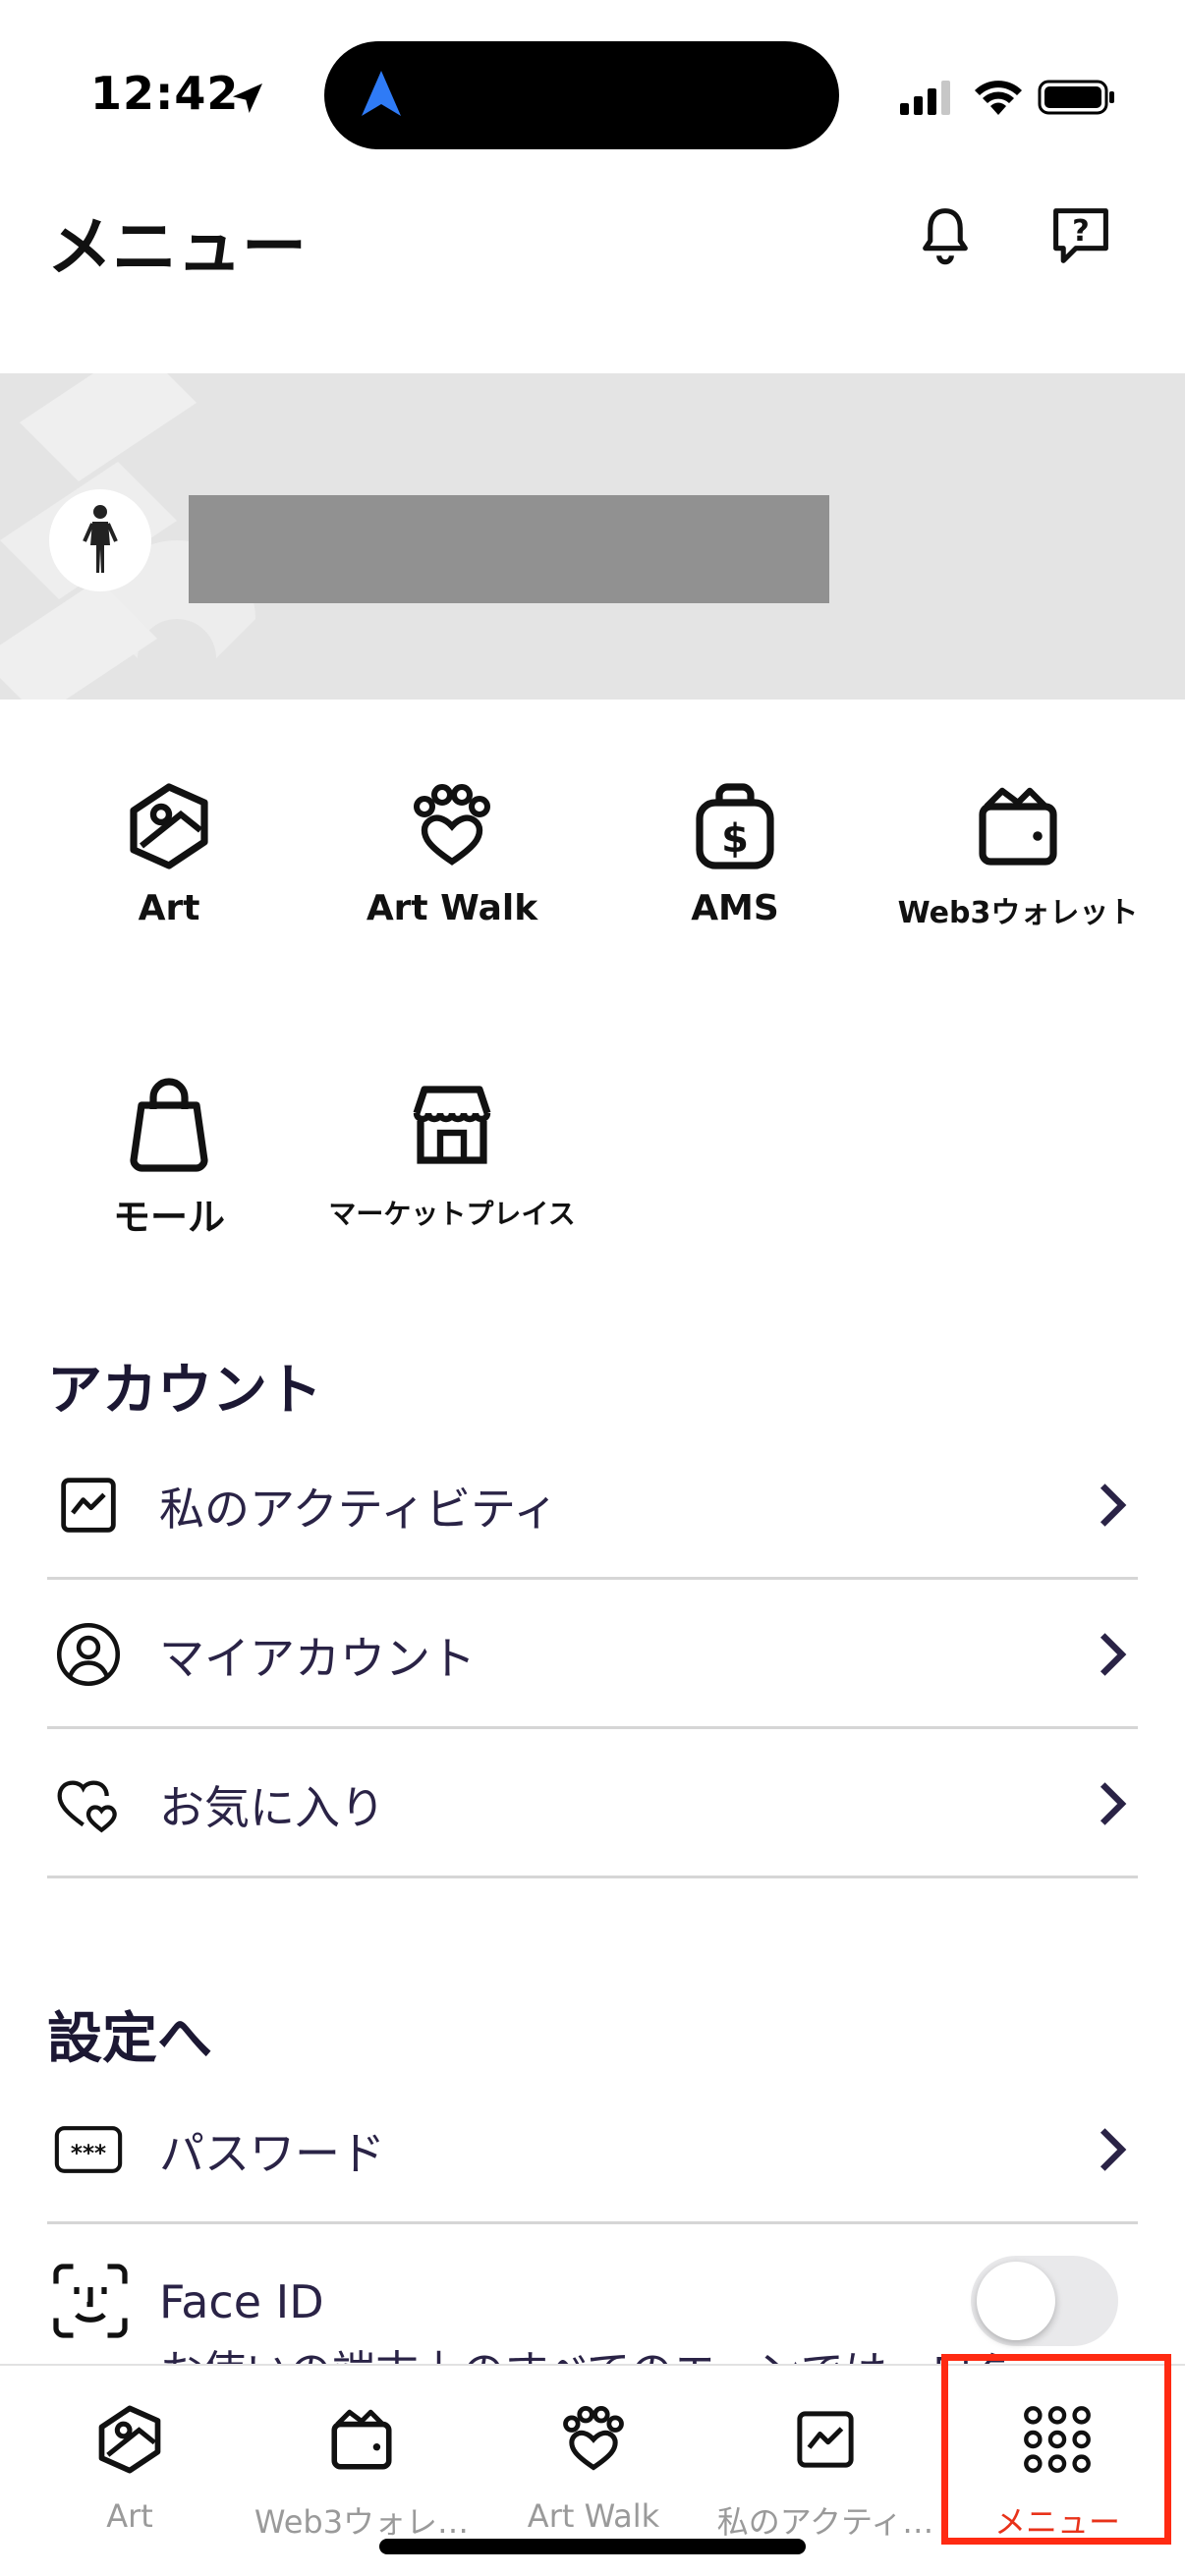 The height and width of the screenshot is (2576, 1185). What do you see at coordinates (169, 1125) in the screenshot?
I see `shopping-bag-icon` at bounding box center [169, 1125].